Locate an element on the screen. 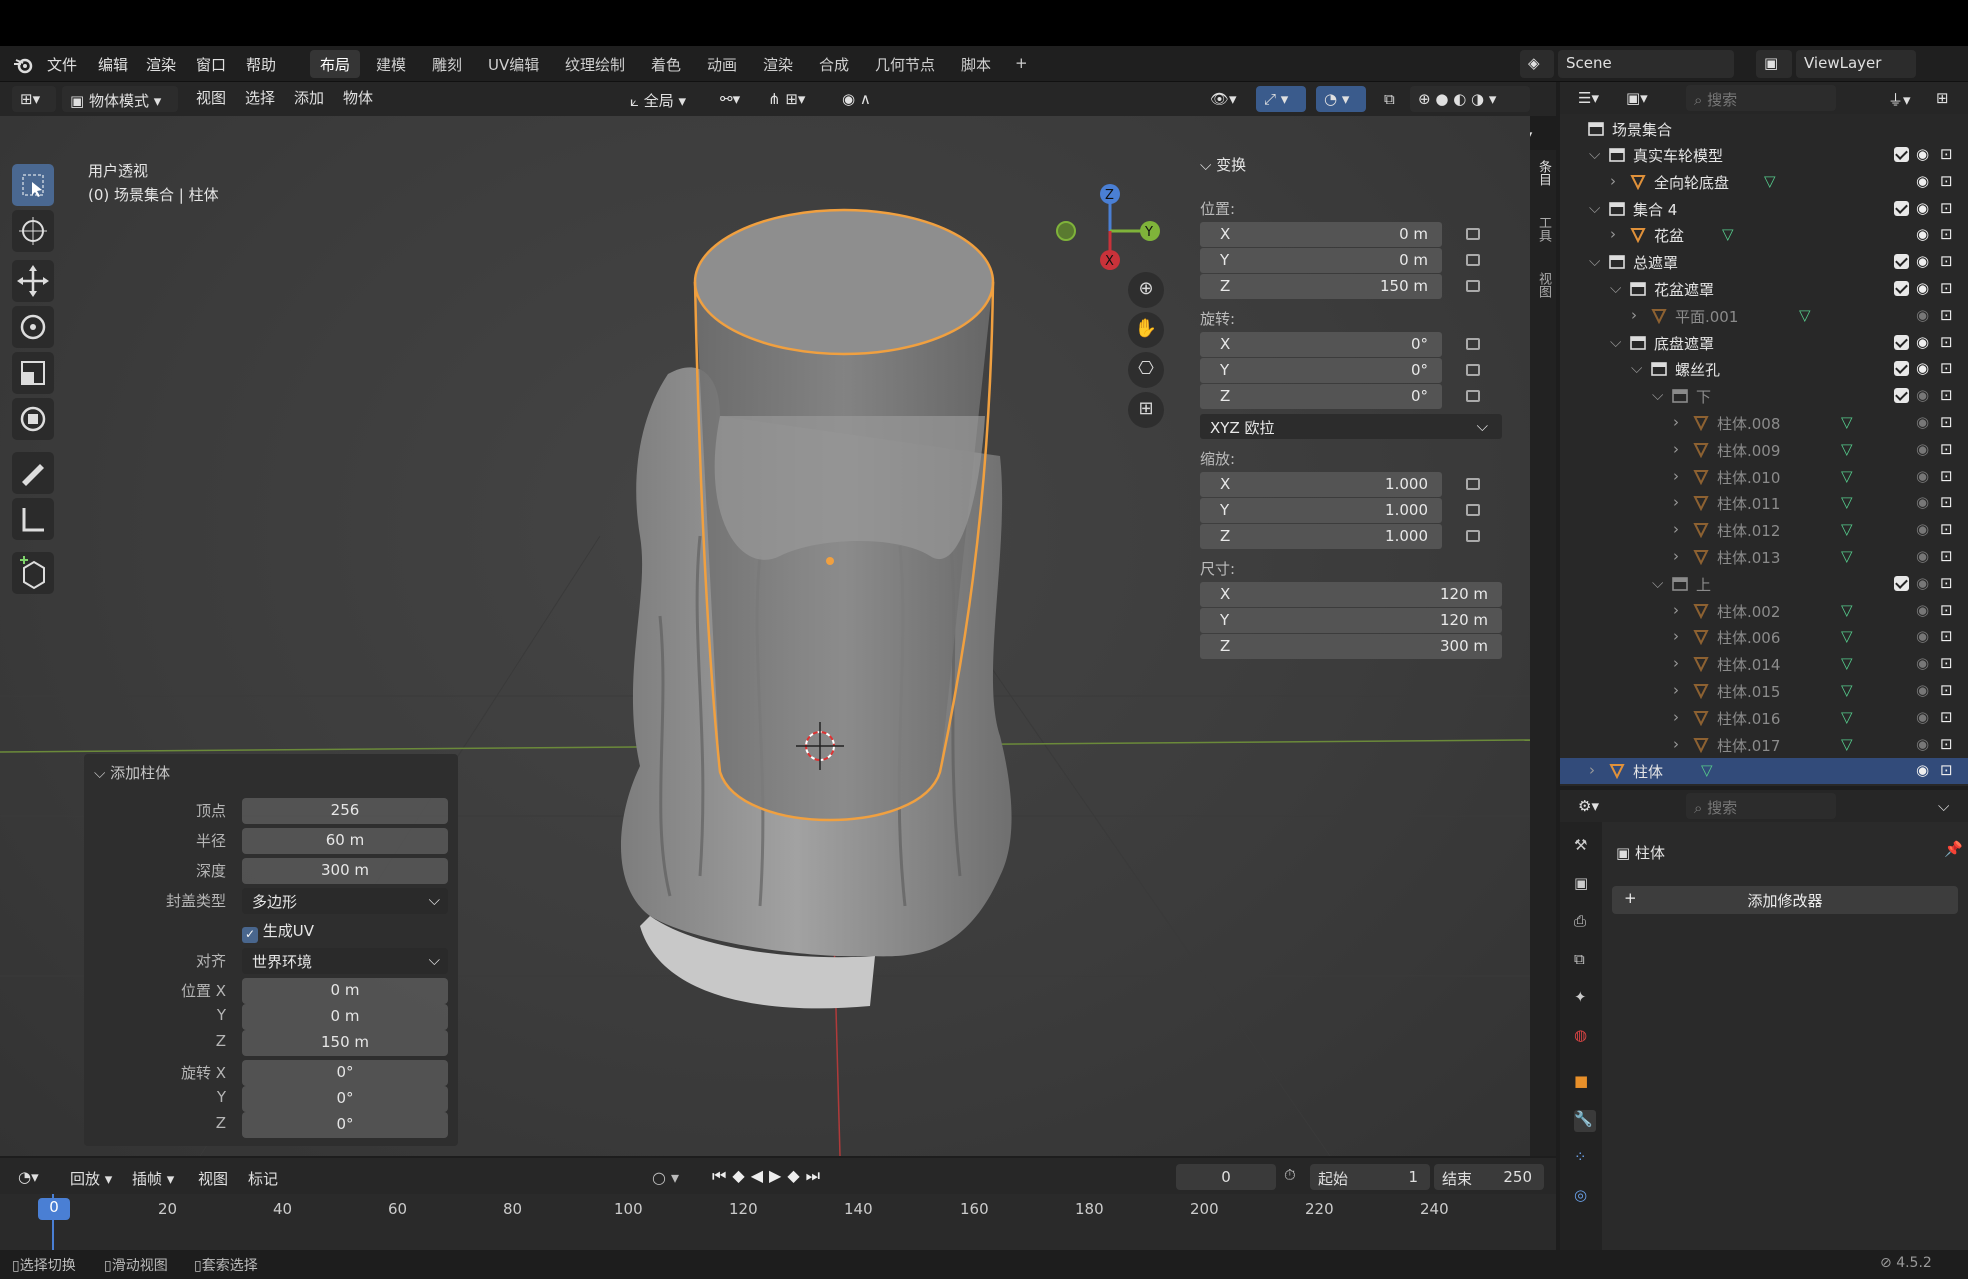 The width and height of the screenshot is (1968, 1279). menu-timeline-view: 视图 is located at coordinates (213, 1178).